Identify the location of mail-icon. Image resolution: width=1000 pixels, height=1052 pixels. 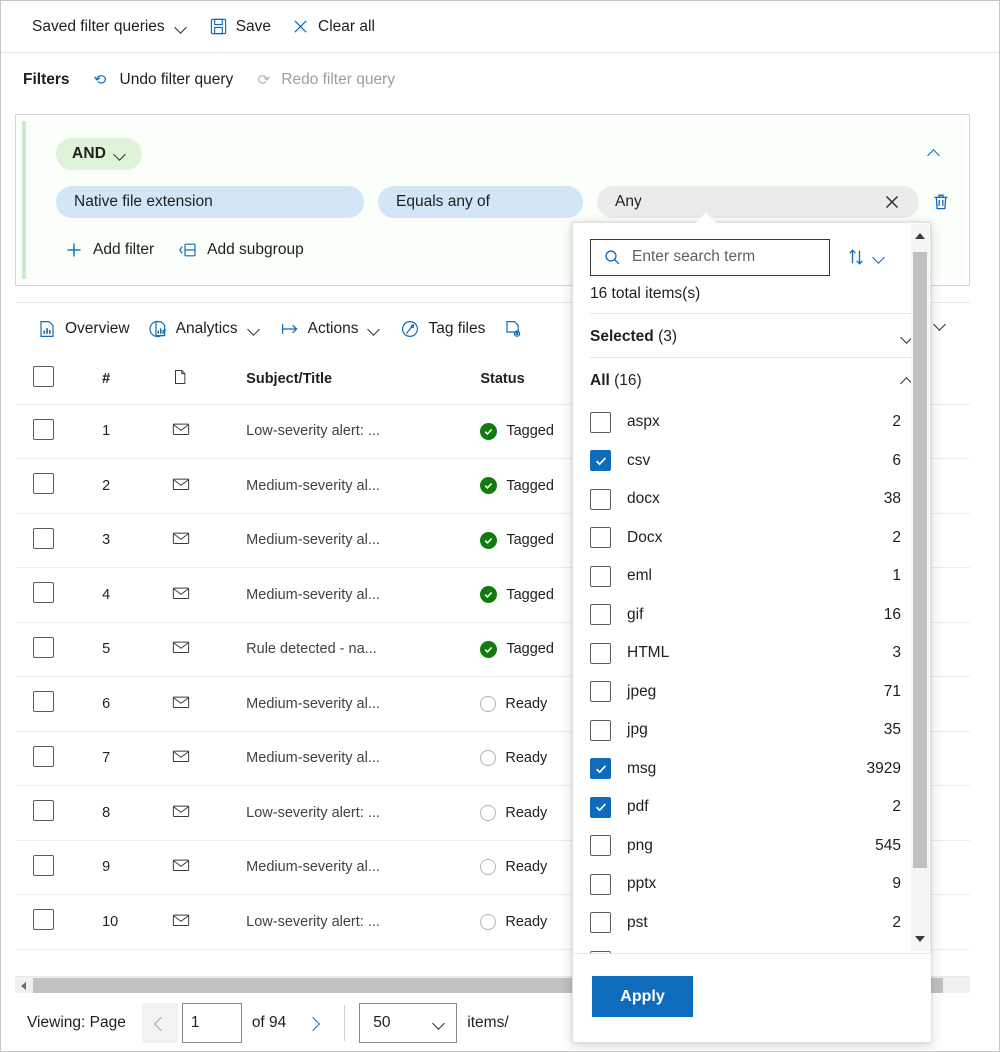
(181, 647).